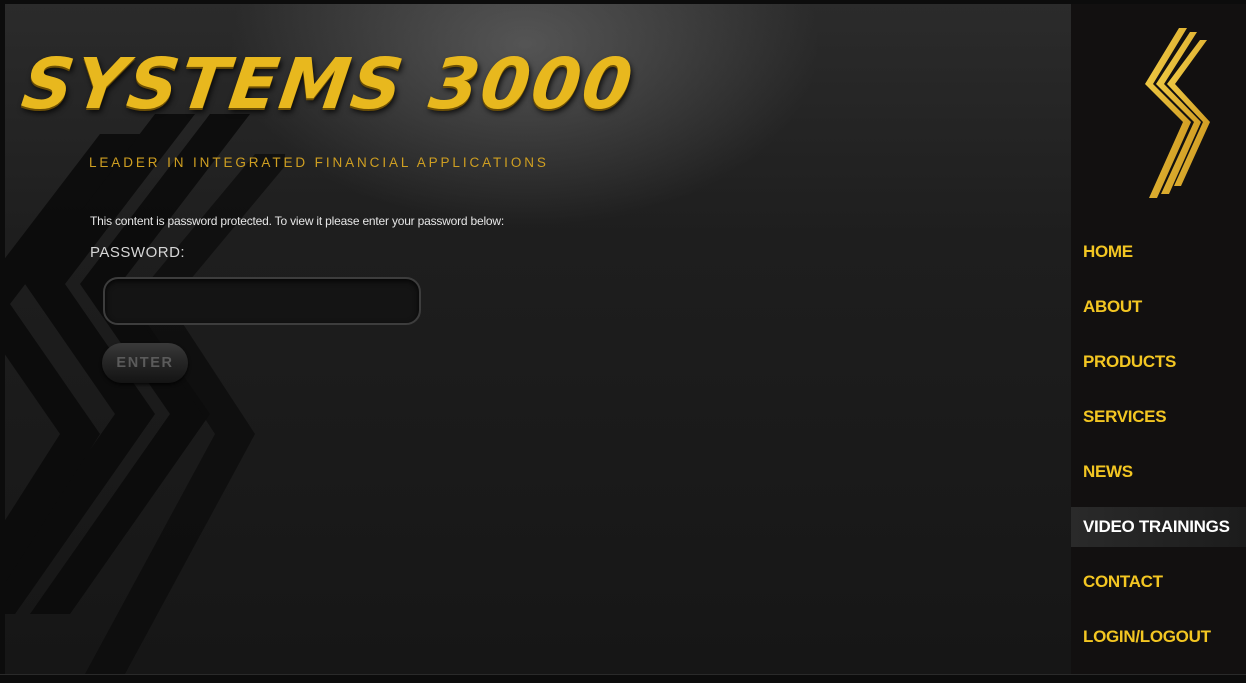 This screenshot has width=1246, height=683. I want to click on password-label: PASSWORD:, so click(138, 252).